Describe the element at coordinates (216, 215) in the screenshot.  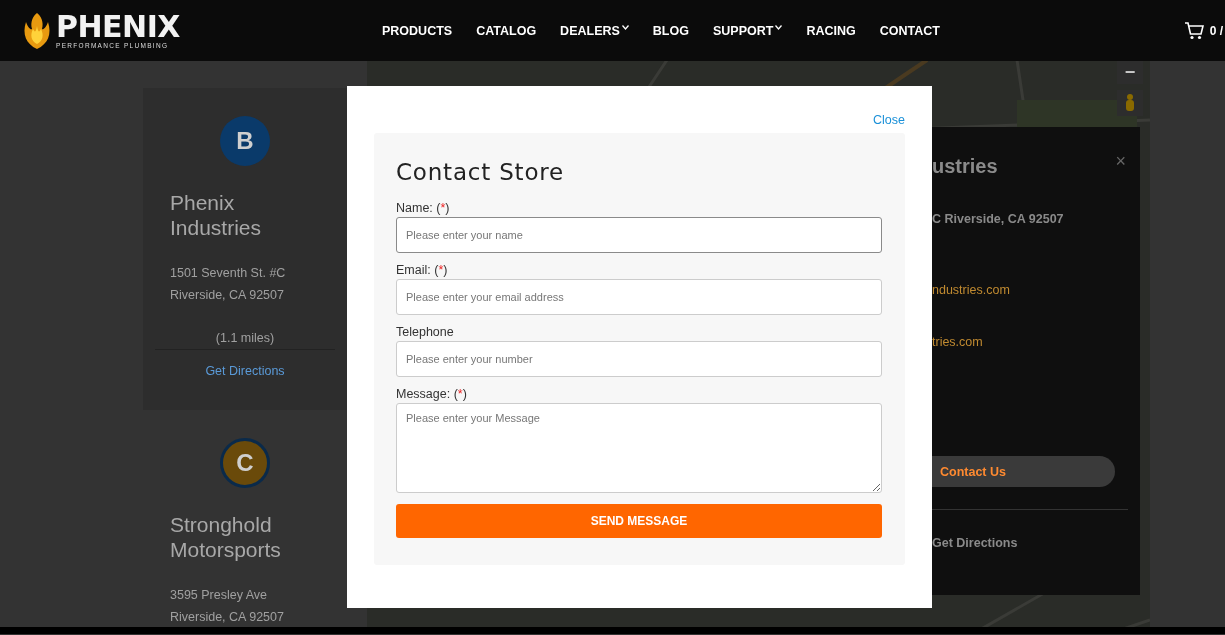
I see `store-name: Phenix Industries` at that location.